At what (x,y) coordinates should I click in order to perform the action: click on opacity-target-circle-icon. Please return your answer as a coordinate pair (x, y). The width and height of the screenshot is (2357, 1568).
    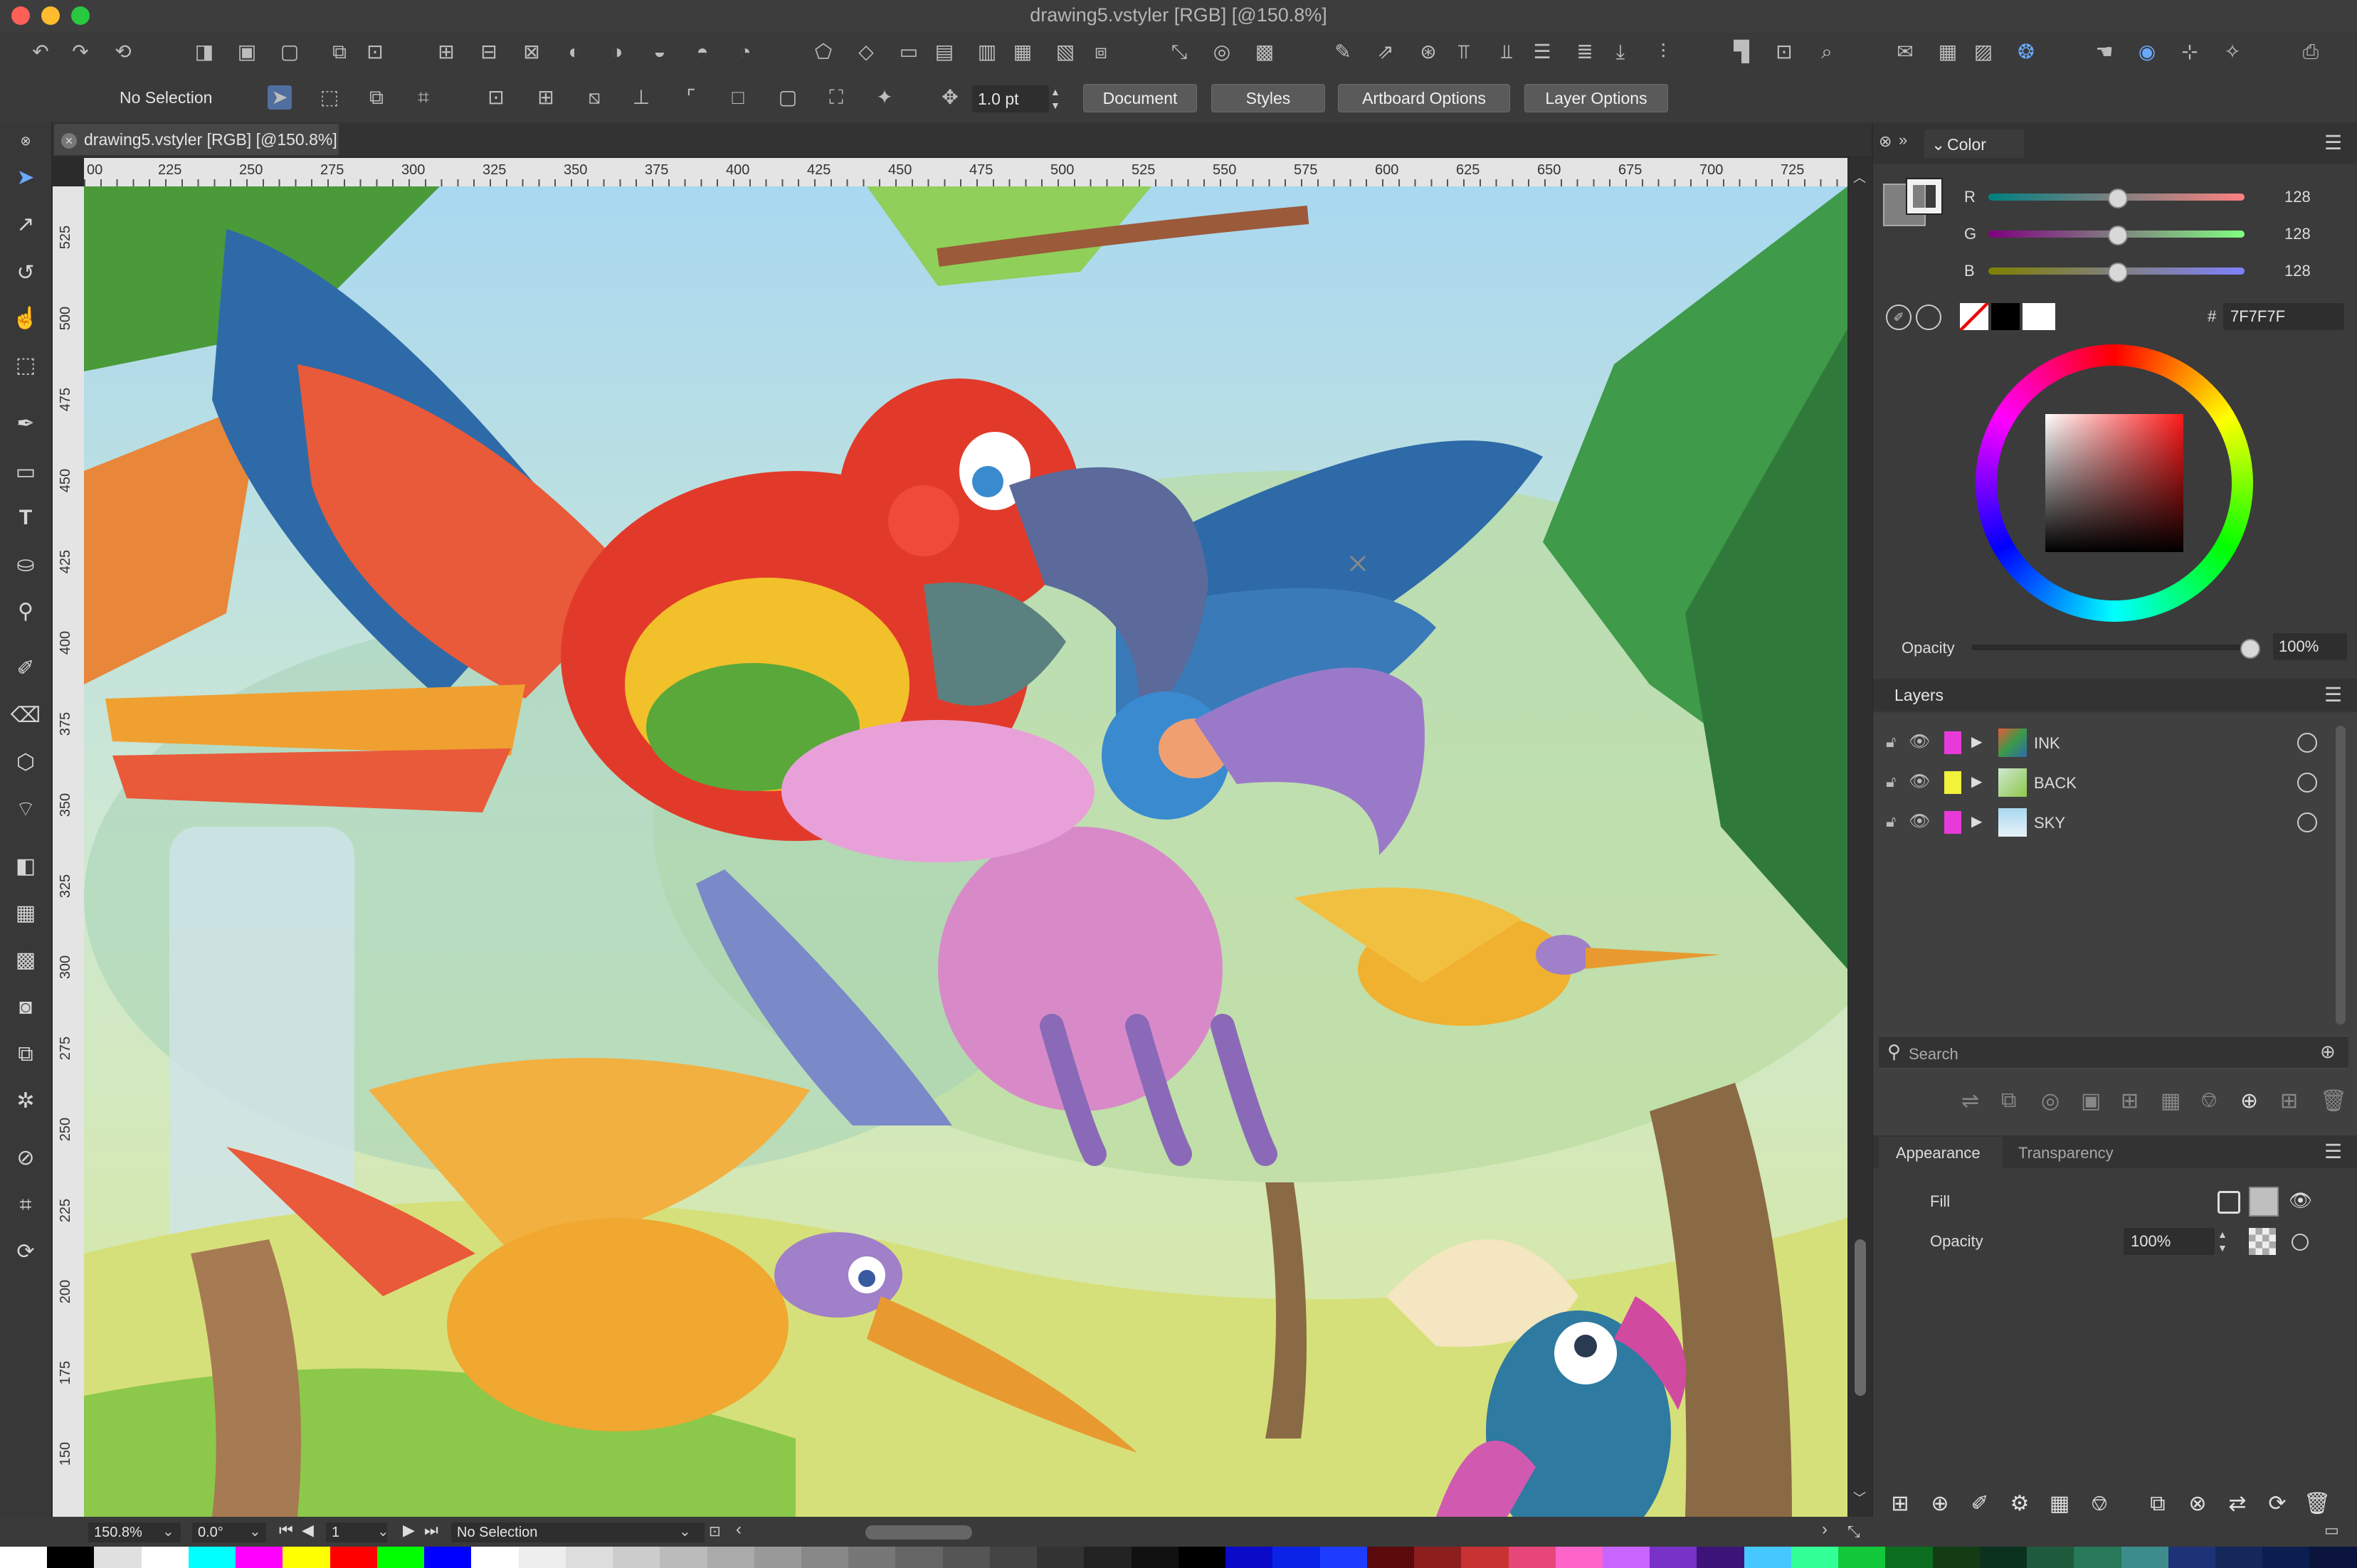
    Looking at the image, I should click on (2300, 1242).